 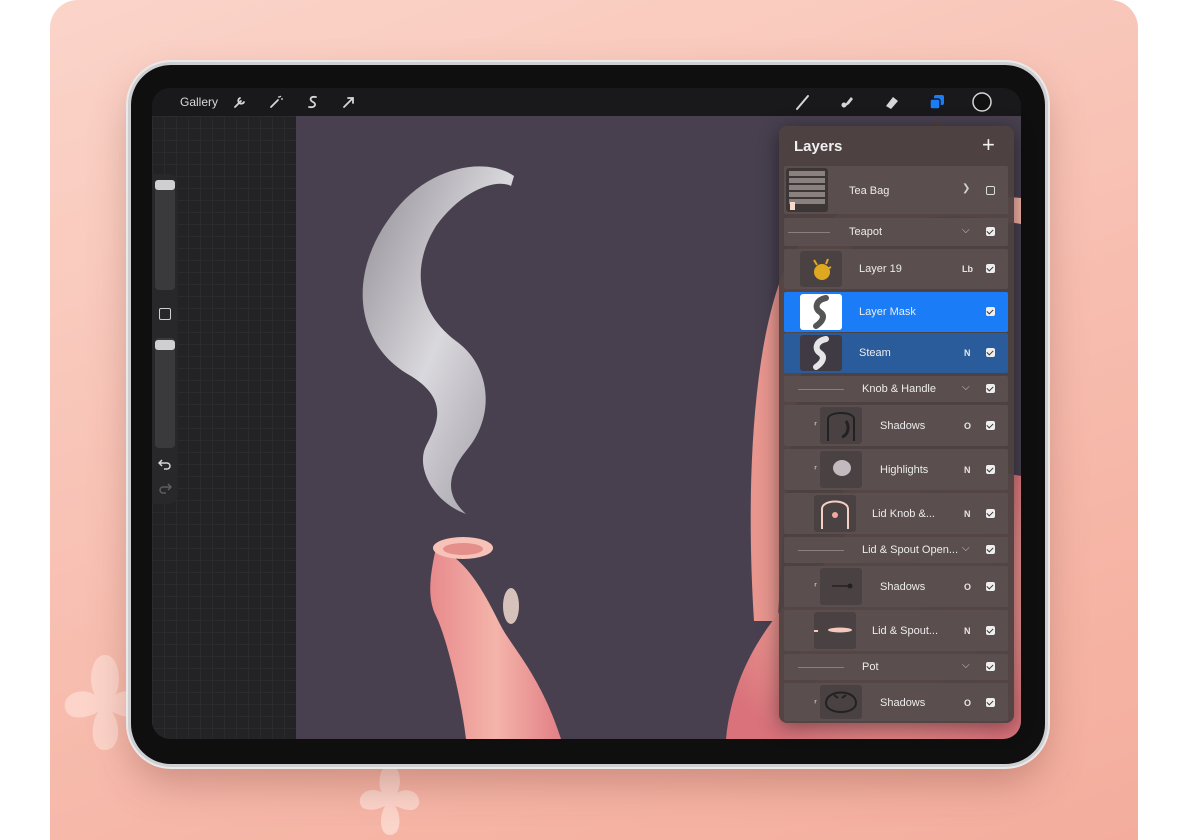 I want to click on layer-row-highlights: ⸢ Highlights N, so click(x=896, y=469).